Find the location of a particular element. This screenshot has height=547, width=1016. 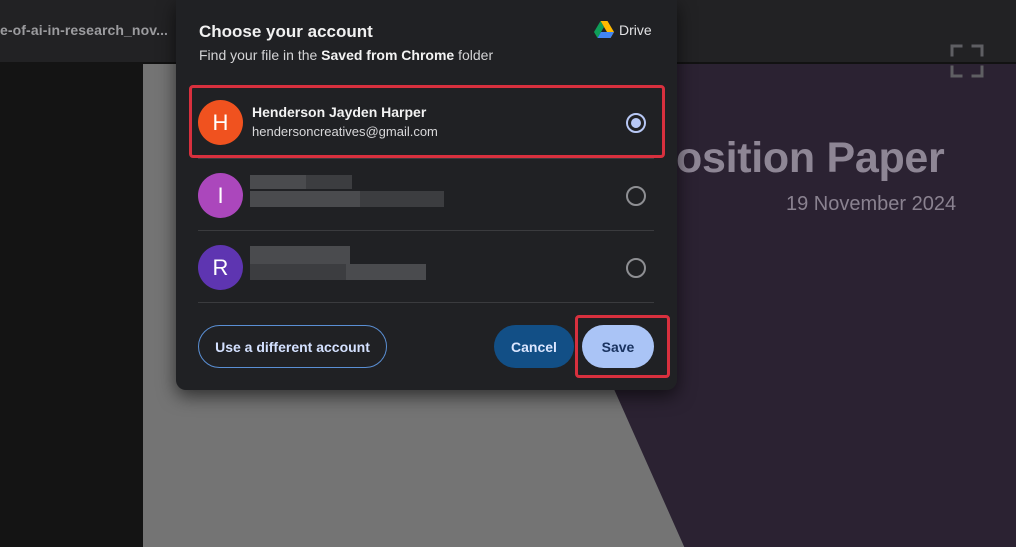

dialog-title: Choose your account is located at coordinates (286, 31).